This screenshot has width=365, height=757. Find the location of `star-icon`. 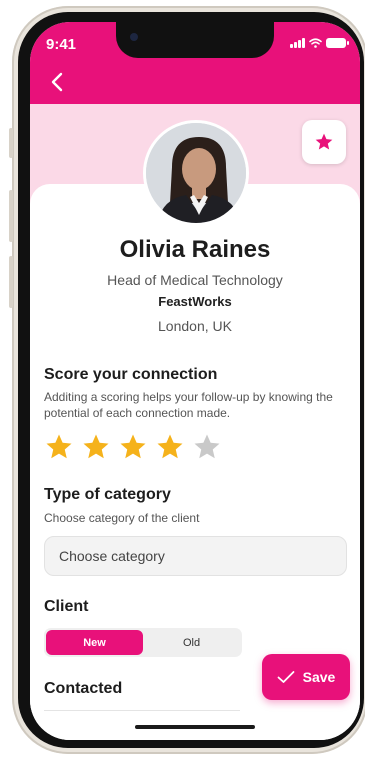

star-icon is located at coordinates (324, 141).